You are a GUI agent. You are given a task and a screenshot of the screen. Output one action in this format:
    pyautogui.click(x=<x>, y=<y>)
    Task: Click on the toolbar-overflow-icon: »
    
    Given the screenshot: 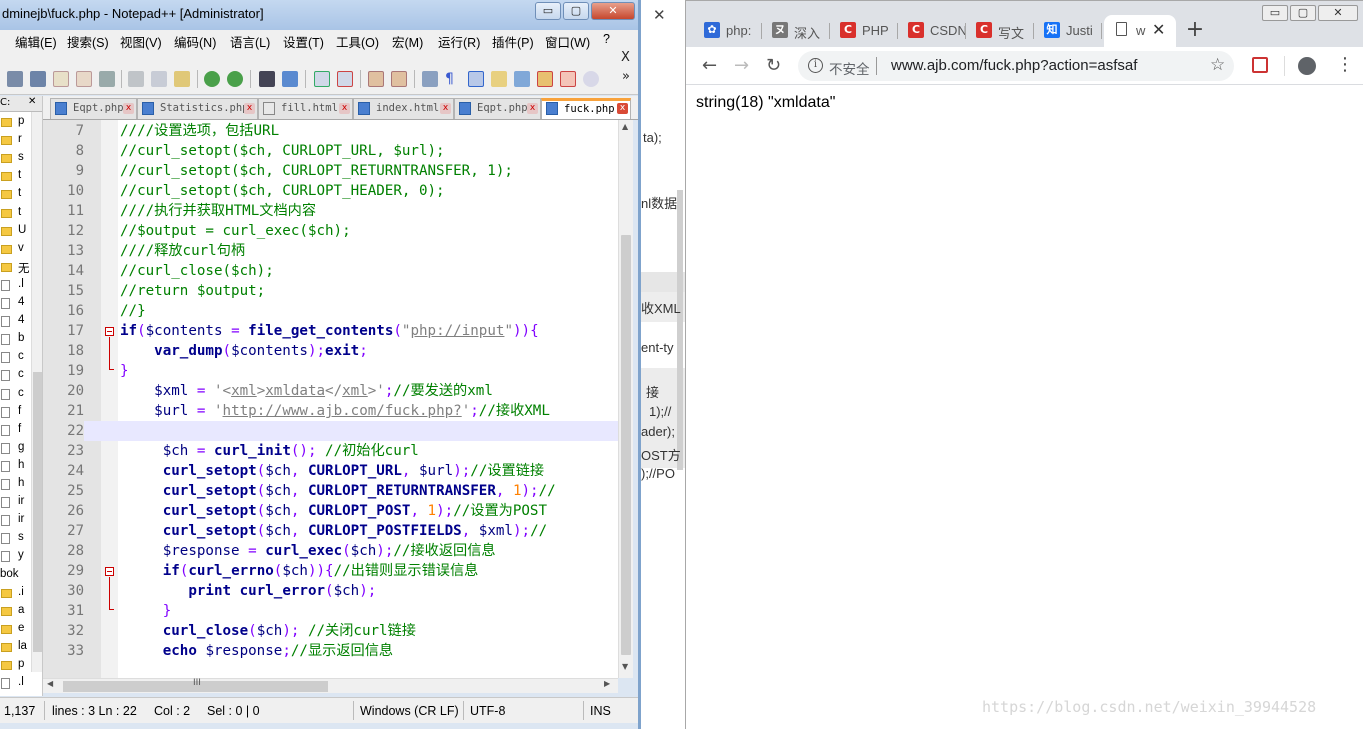 What is the action you would take?
    pyautogui.click(x=626, y=76)
    